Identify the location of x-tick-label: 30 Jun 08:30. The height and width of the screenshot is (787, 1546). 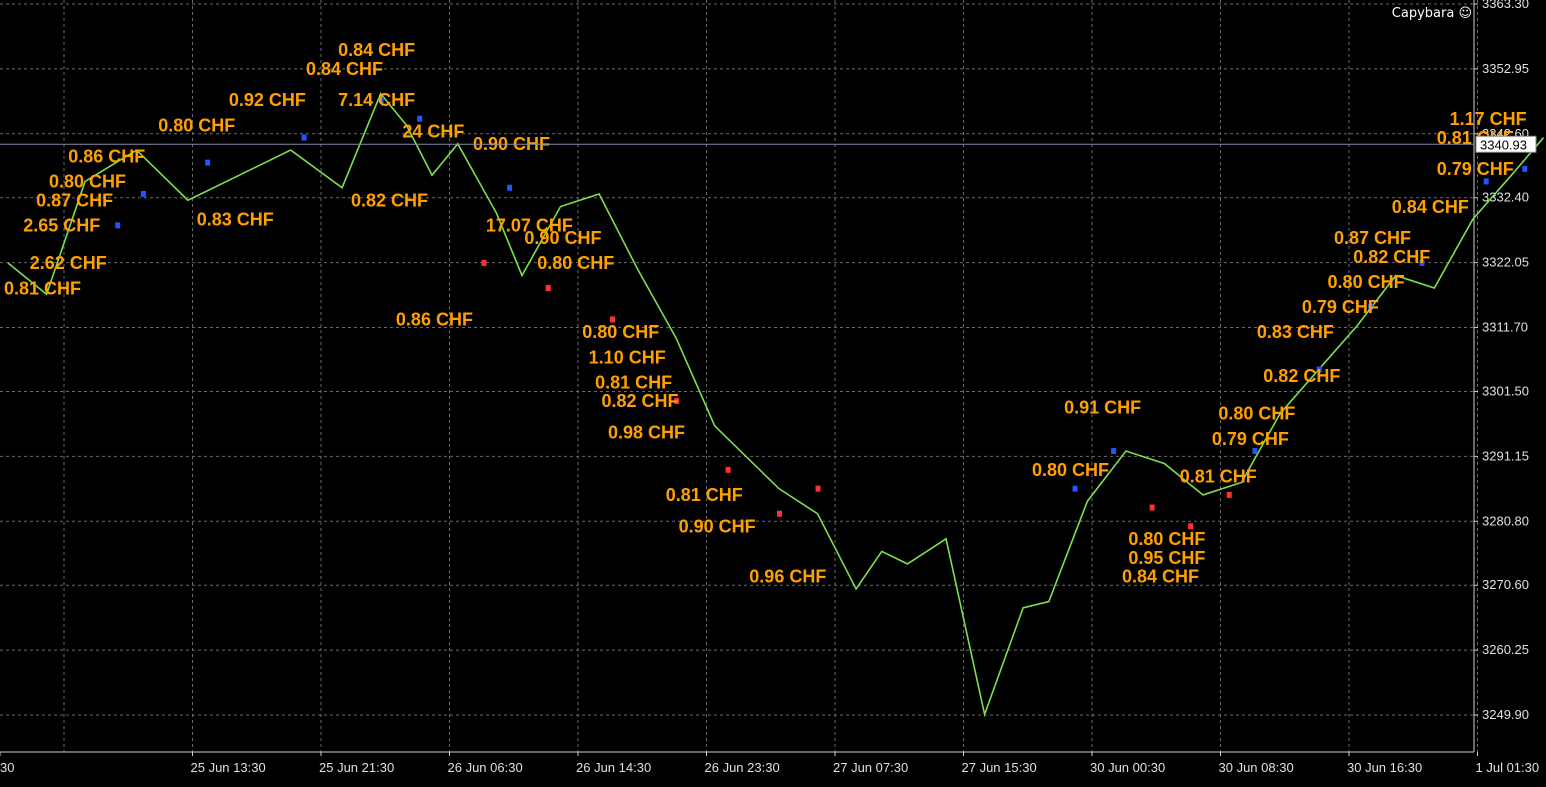
(1256, 767).